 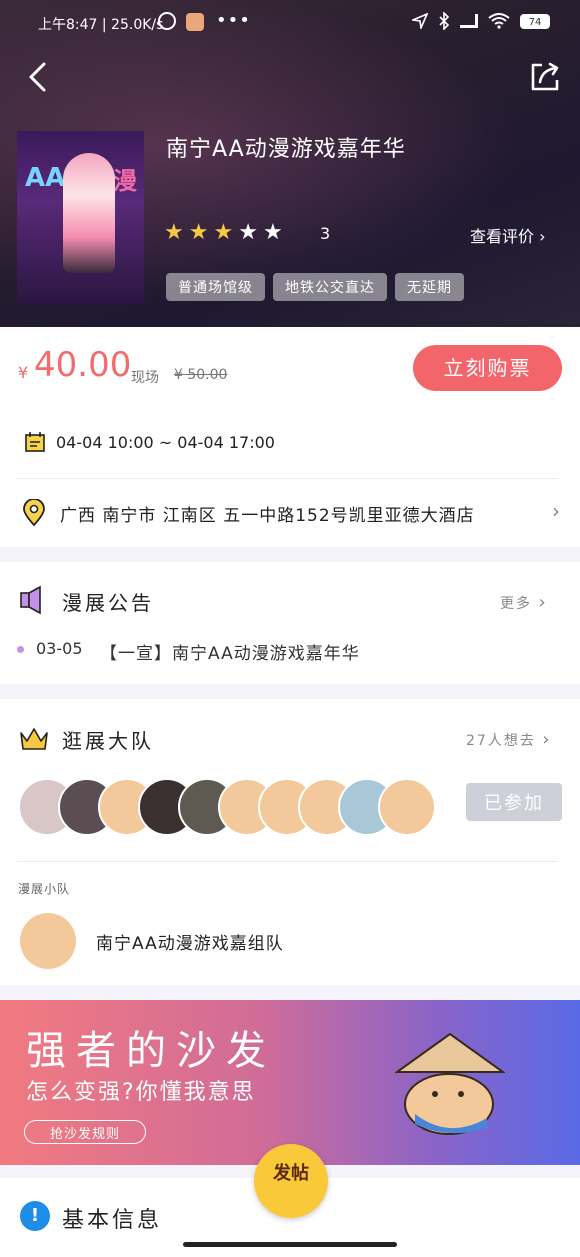 I want to click on joined-button: 已参加, so click(x=514, y=802).